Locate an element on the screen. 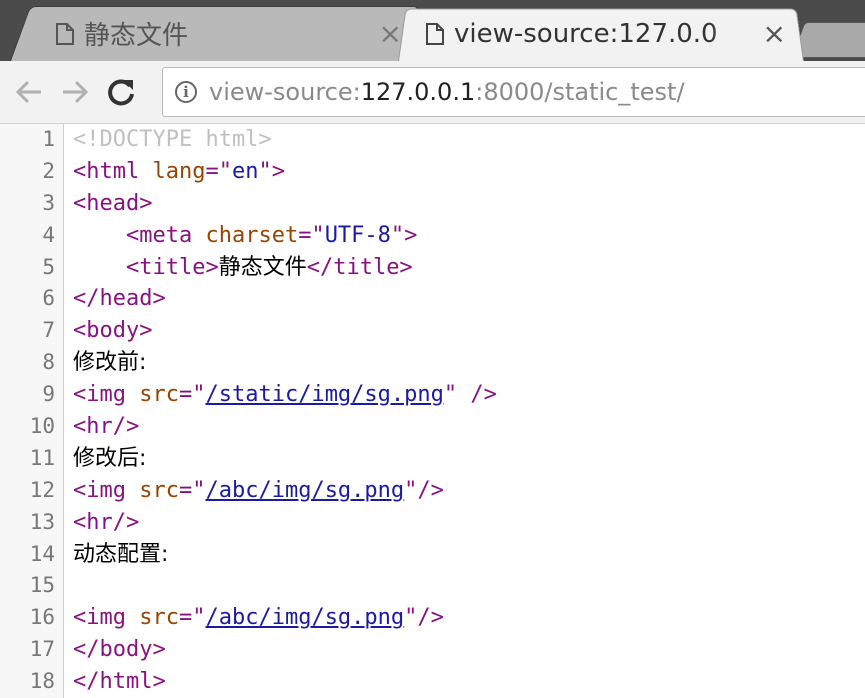  line-code: </head> is located at coordinates (119, 299).